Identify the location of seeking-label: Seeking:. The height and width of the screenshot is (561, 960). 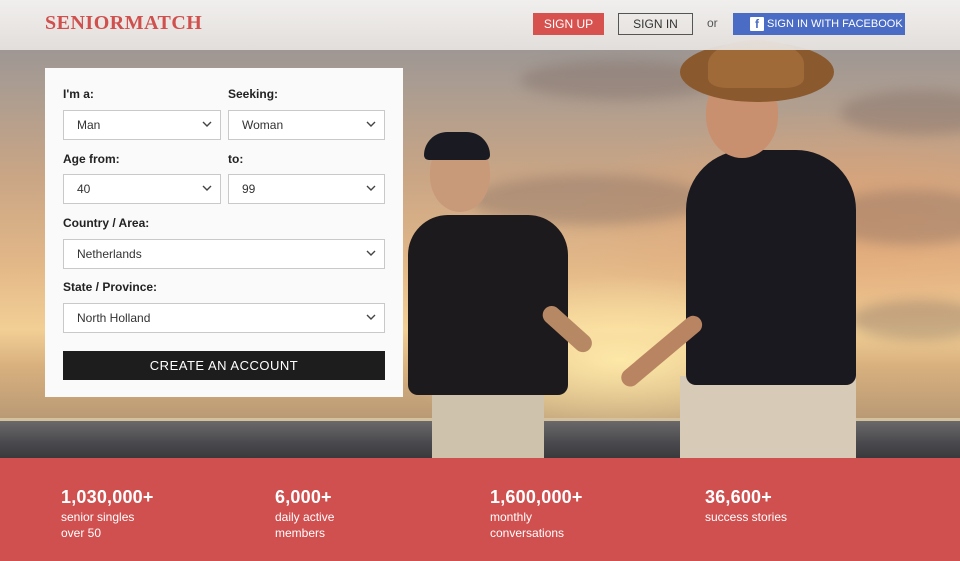
(253, 94).